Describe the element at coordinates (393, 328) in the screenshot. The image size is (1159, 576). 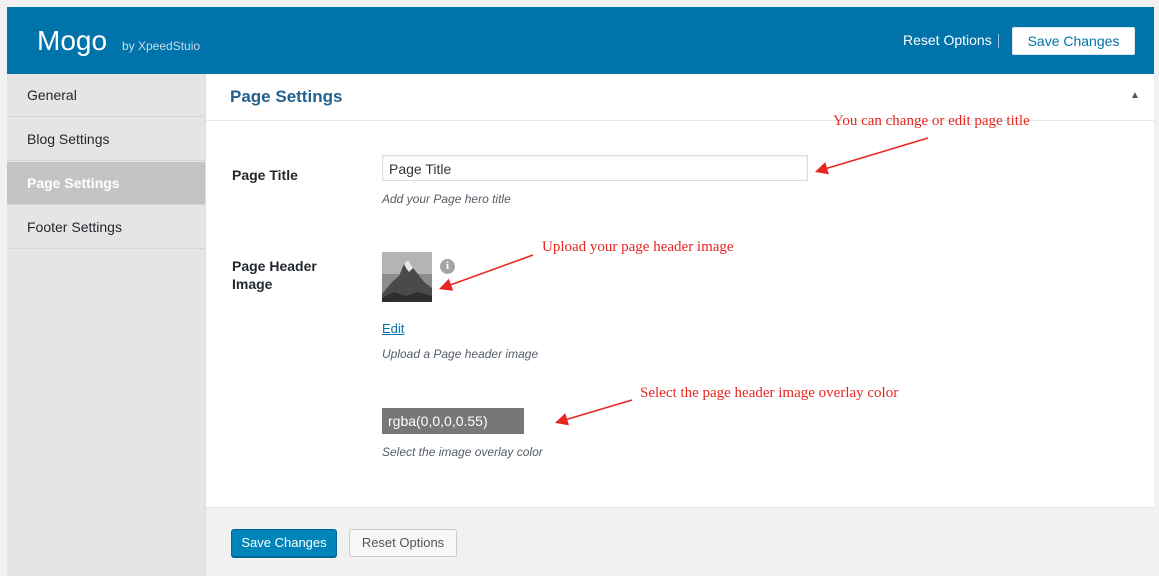
I see `edit-image-link: Edit` at that location.